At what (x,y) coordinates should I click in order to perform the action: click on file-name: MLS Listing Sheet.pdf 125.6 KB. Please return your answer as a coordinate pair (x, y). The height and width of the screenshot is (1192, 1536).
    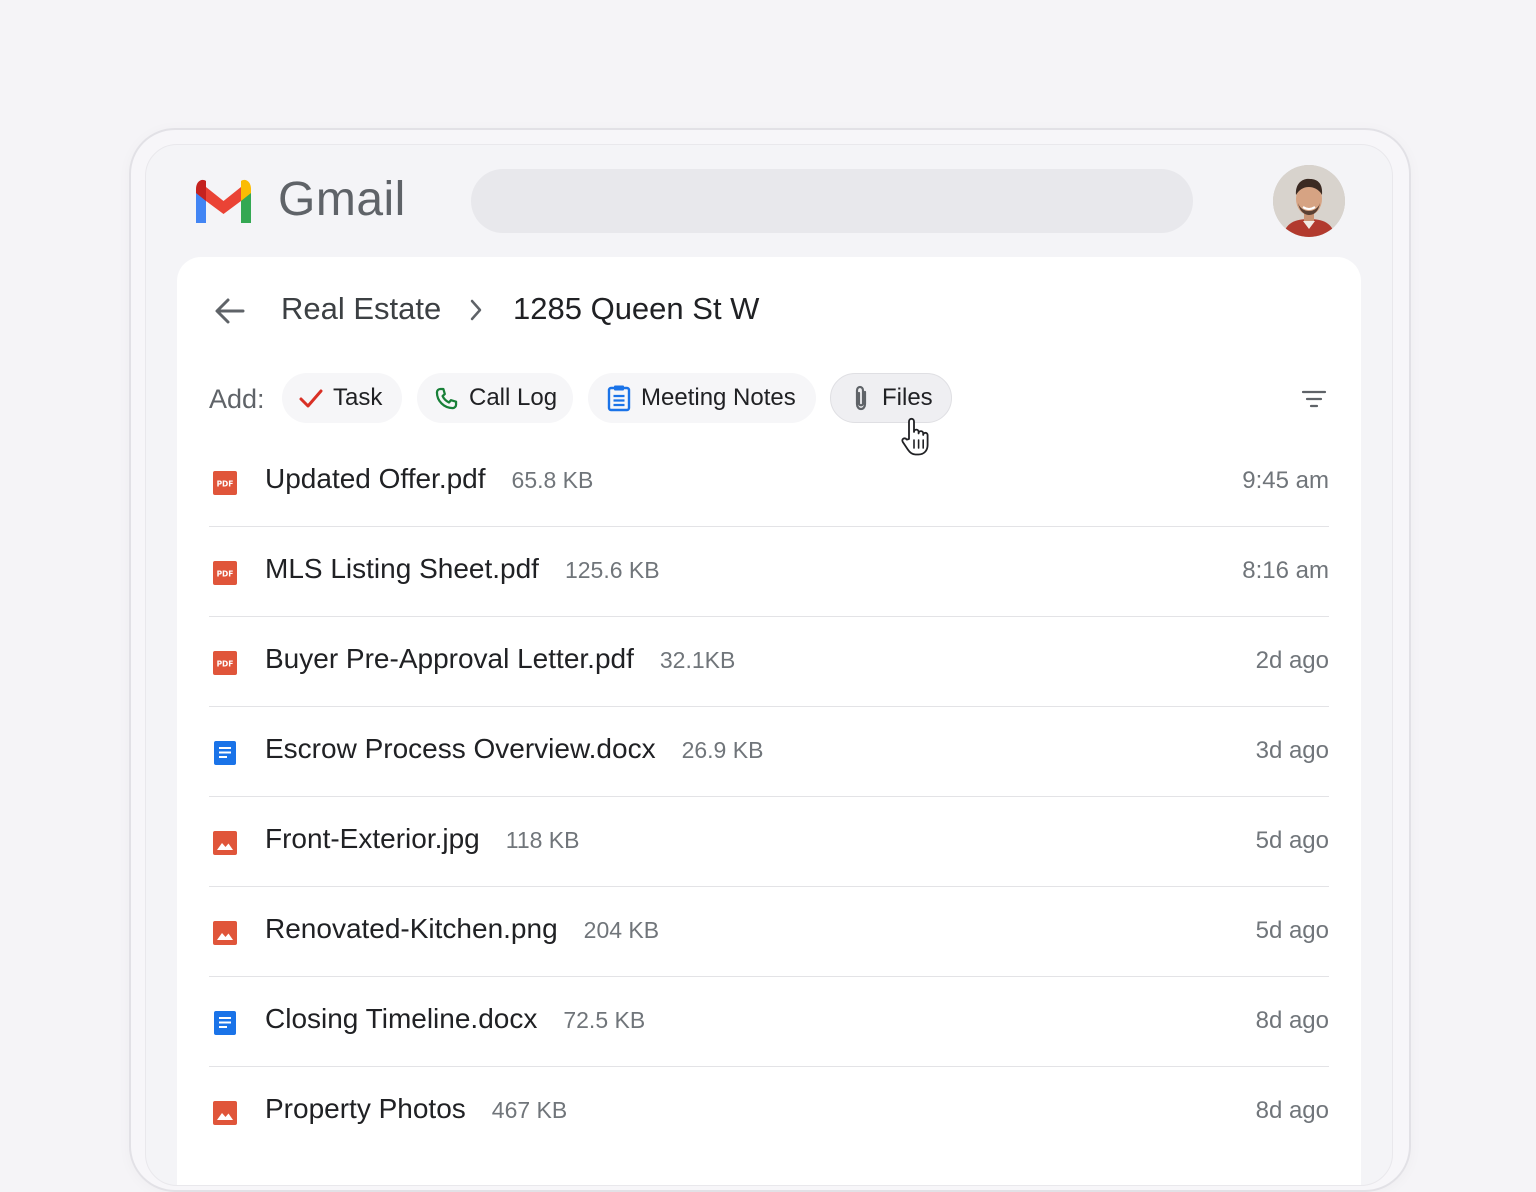
    Looking at the image, I should click on (462, 569).